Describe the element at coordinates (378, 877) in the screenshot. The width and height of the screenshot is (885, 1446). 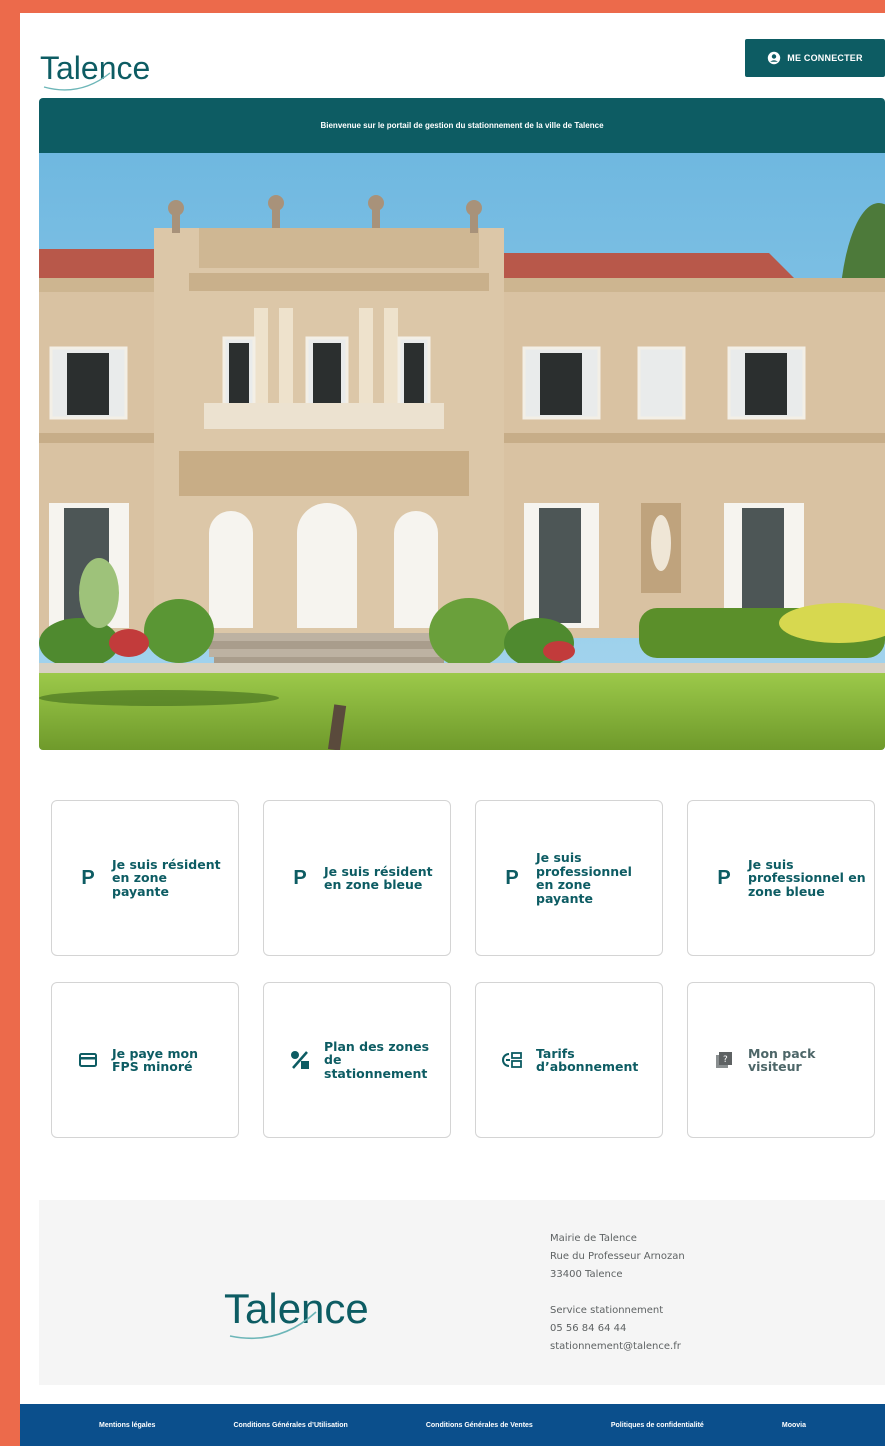
I see `tile-label: Je suis résident en zone bleue` at that location.